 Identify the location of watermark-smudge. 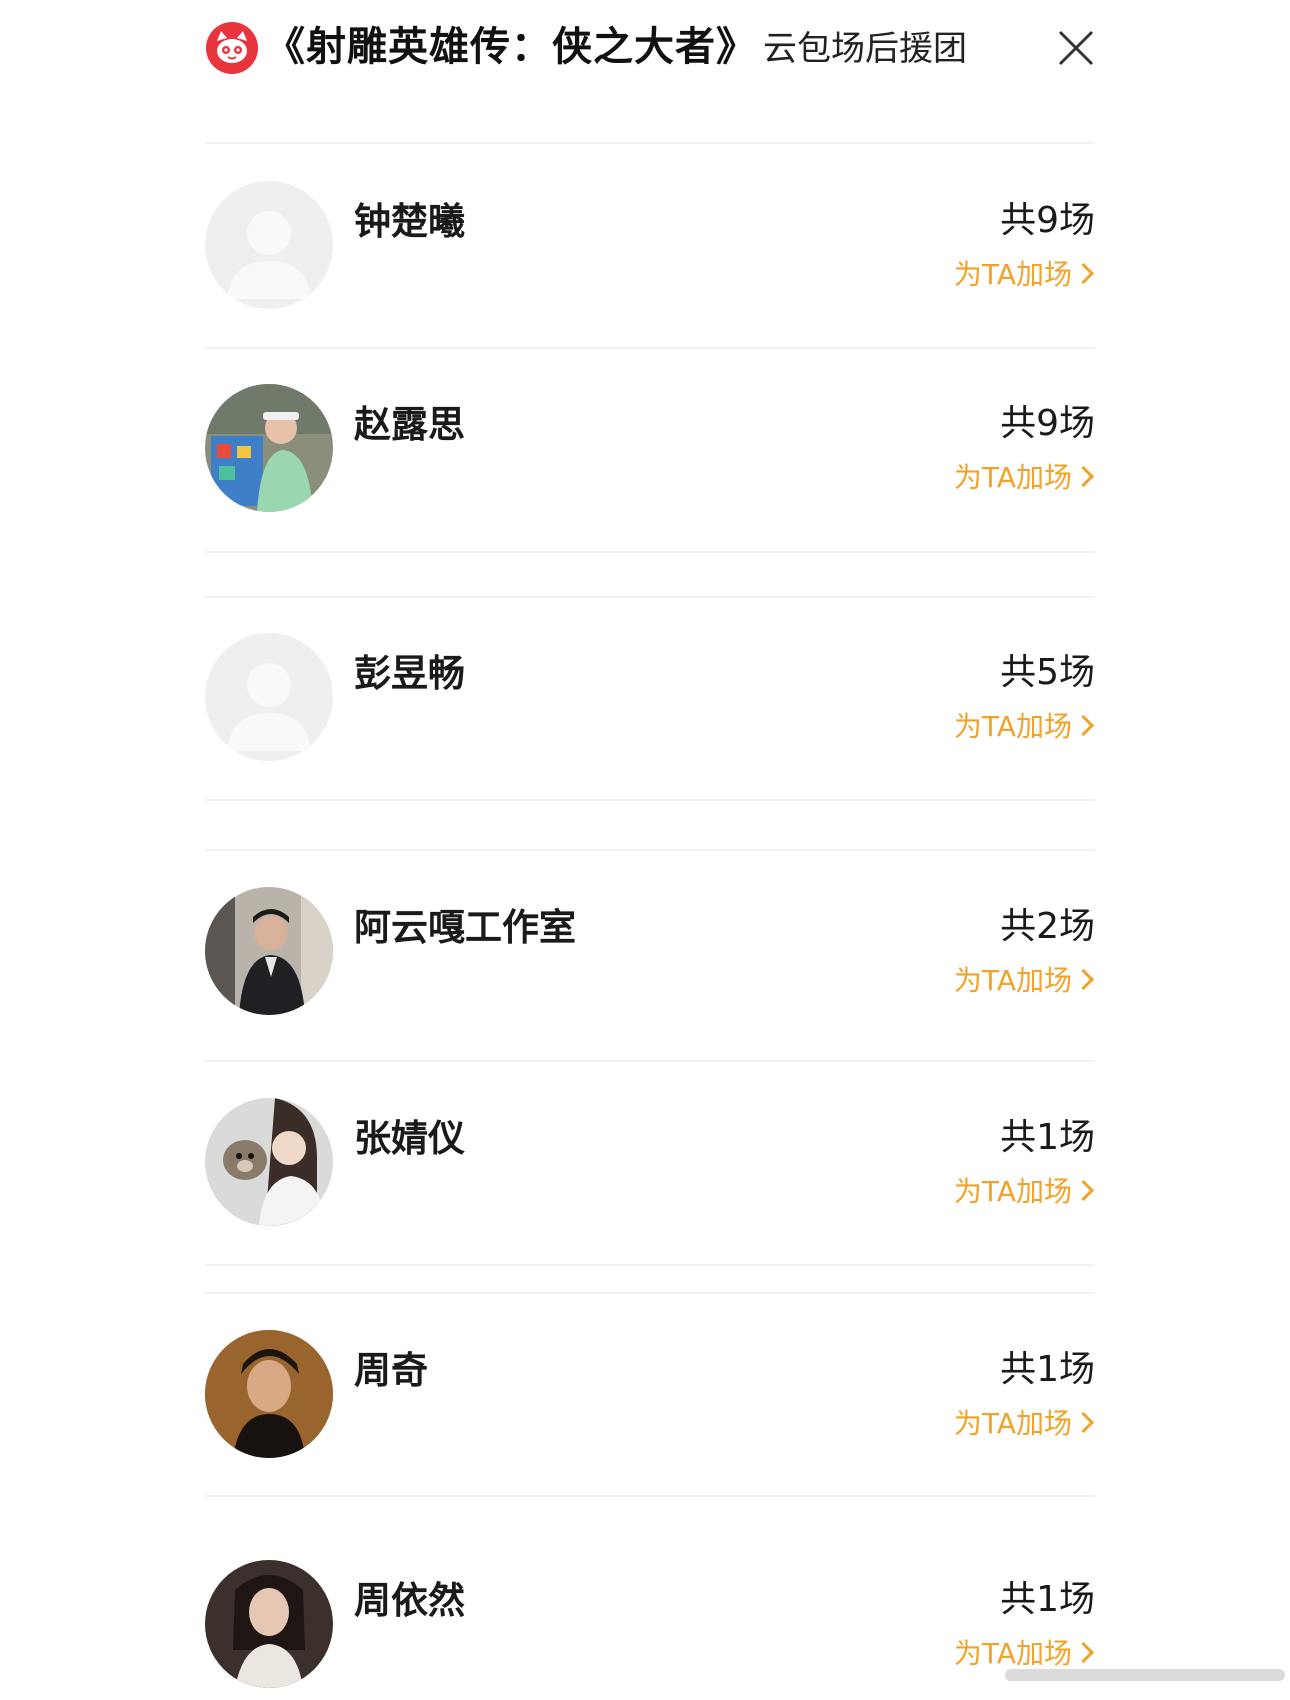
(1145, 1675).